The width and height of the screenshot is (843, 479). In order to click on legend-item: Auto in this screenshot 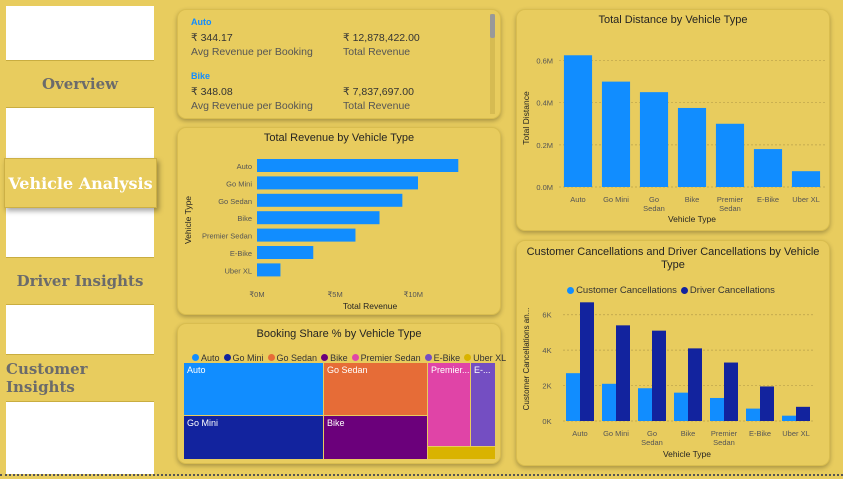, I will do `click(206, 358)`.